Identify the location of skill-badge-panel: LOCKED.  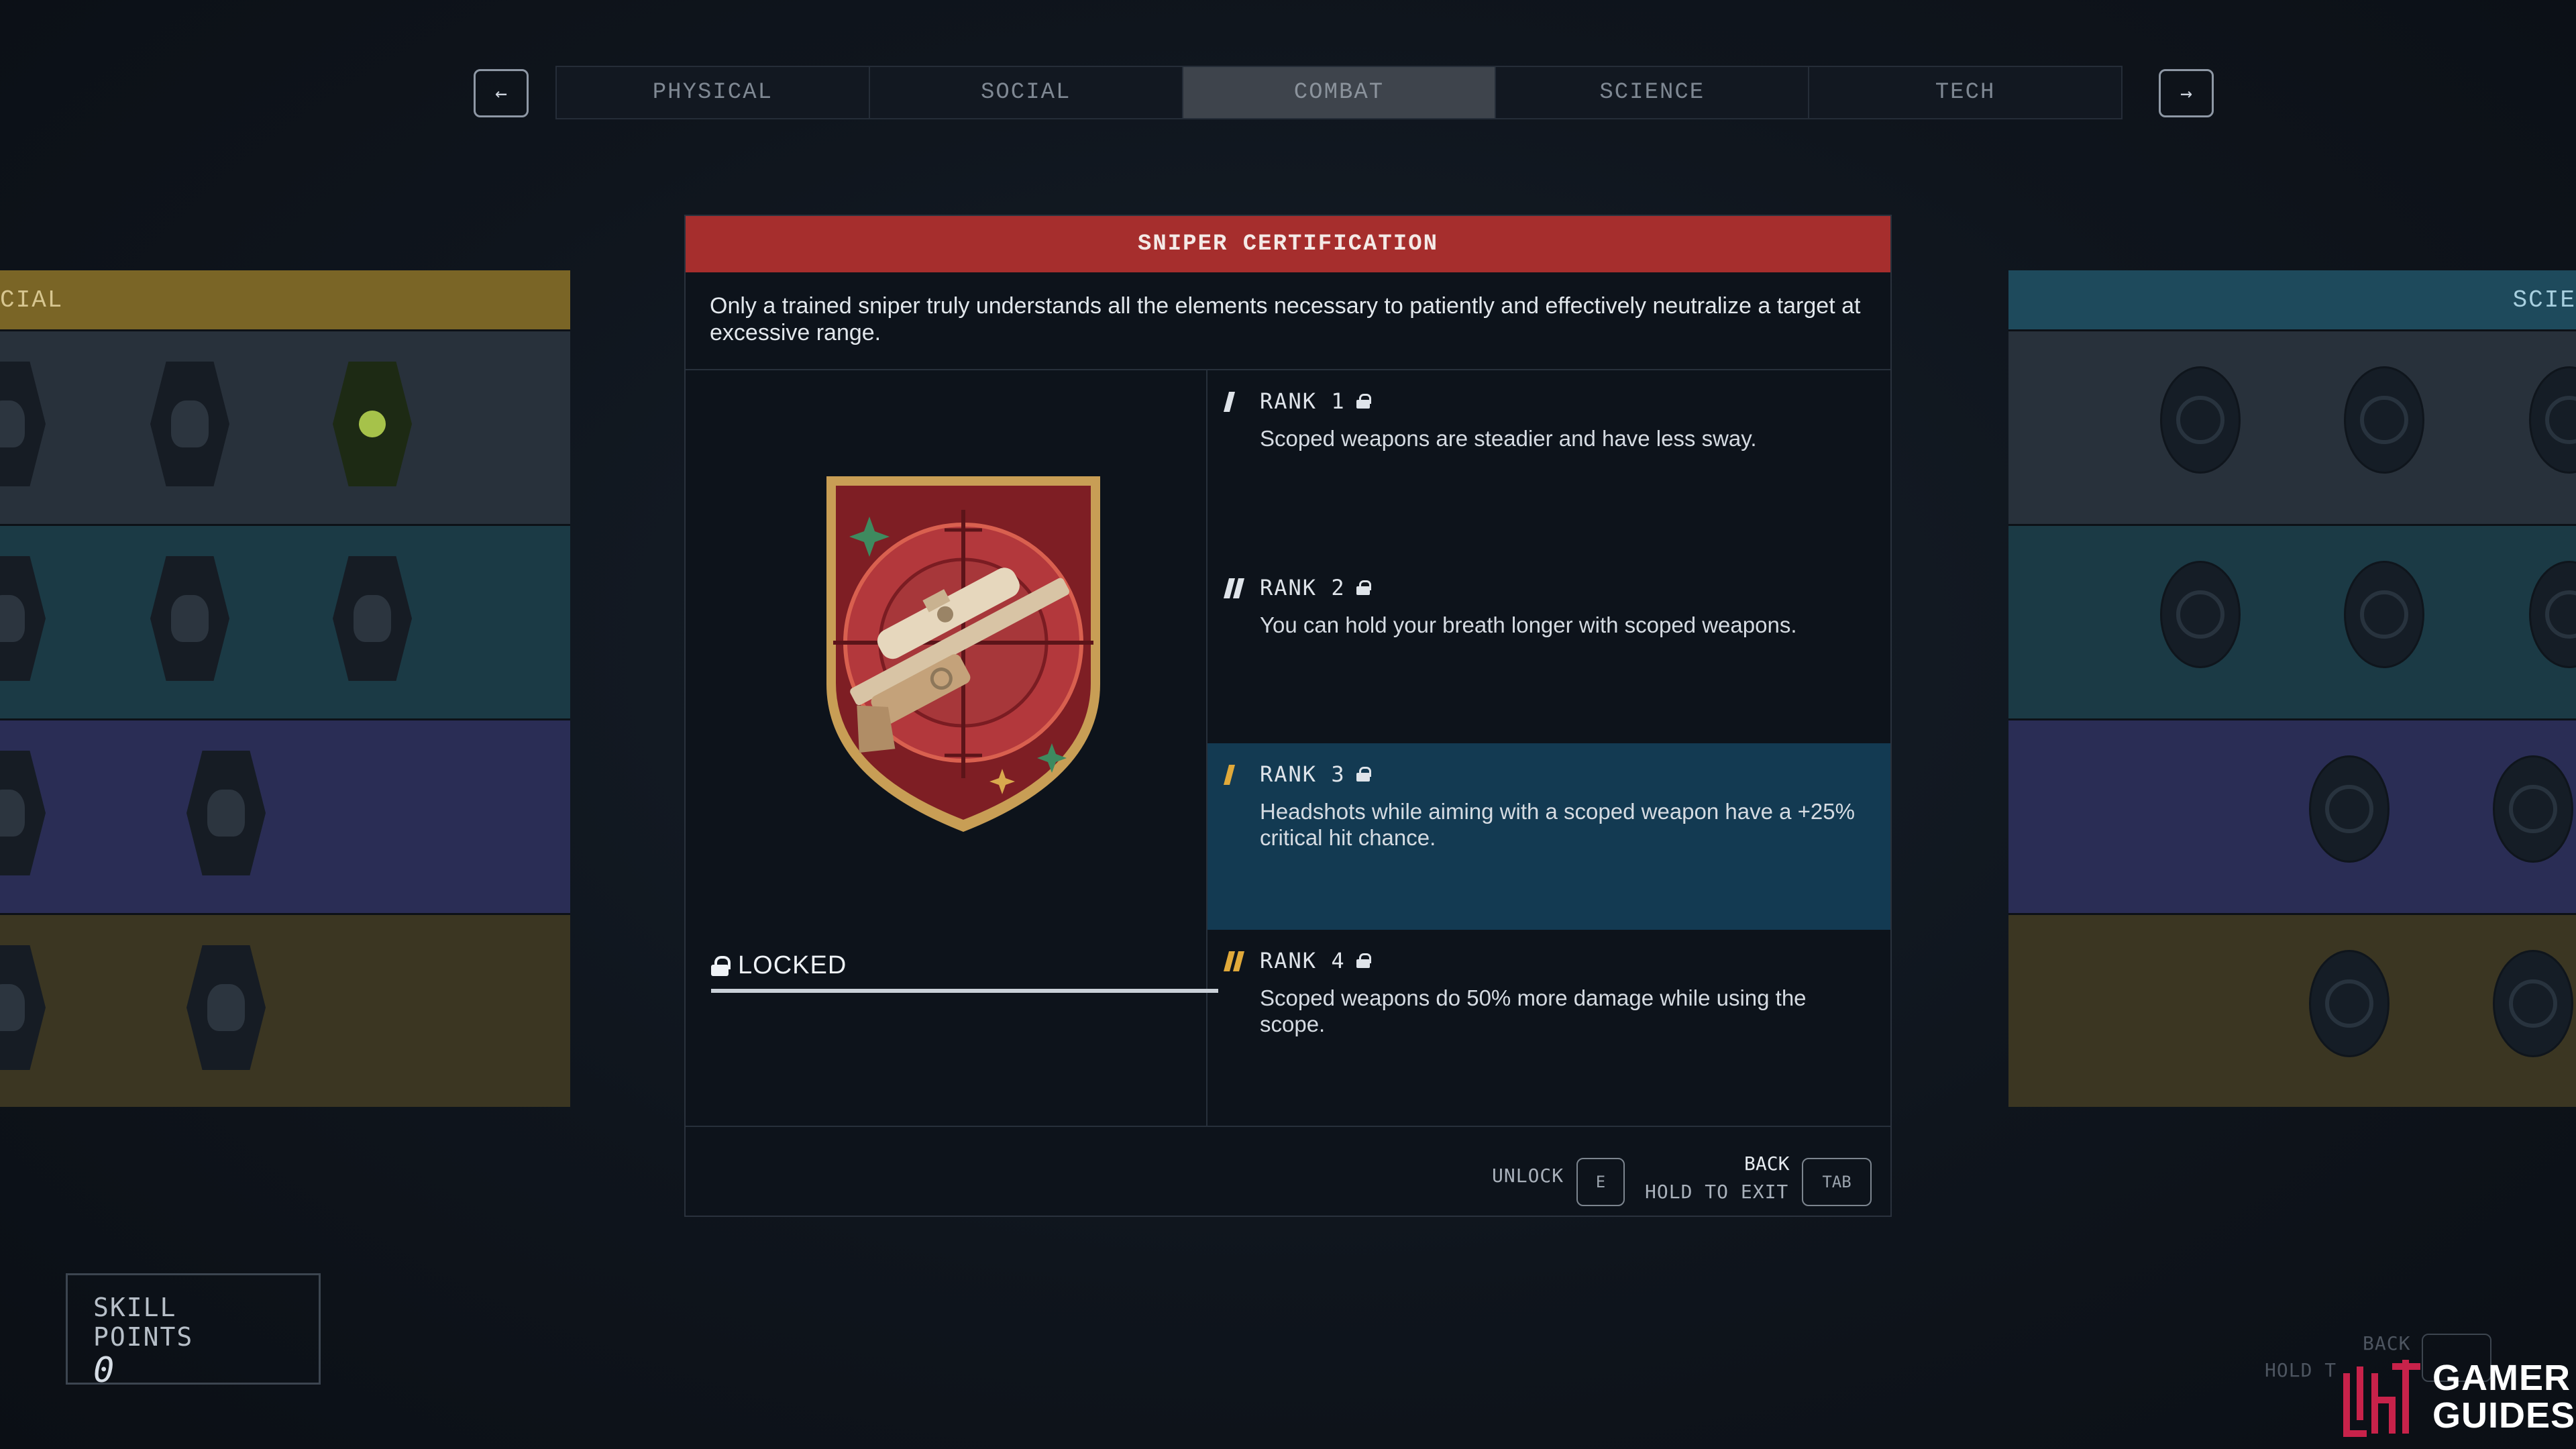
(952, 748).